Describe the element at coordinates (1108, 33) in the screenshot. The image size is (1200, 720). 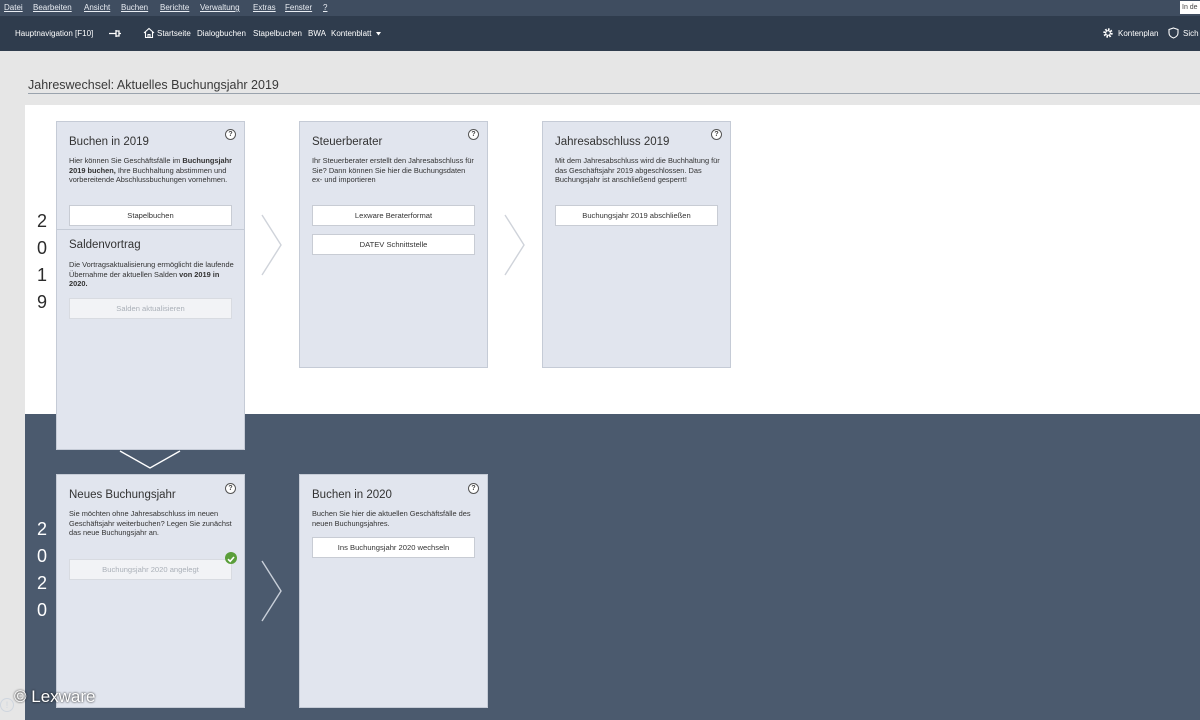
I see `gear-icon` at that location.